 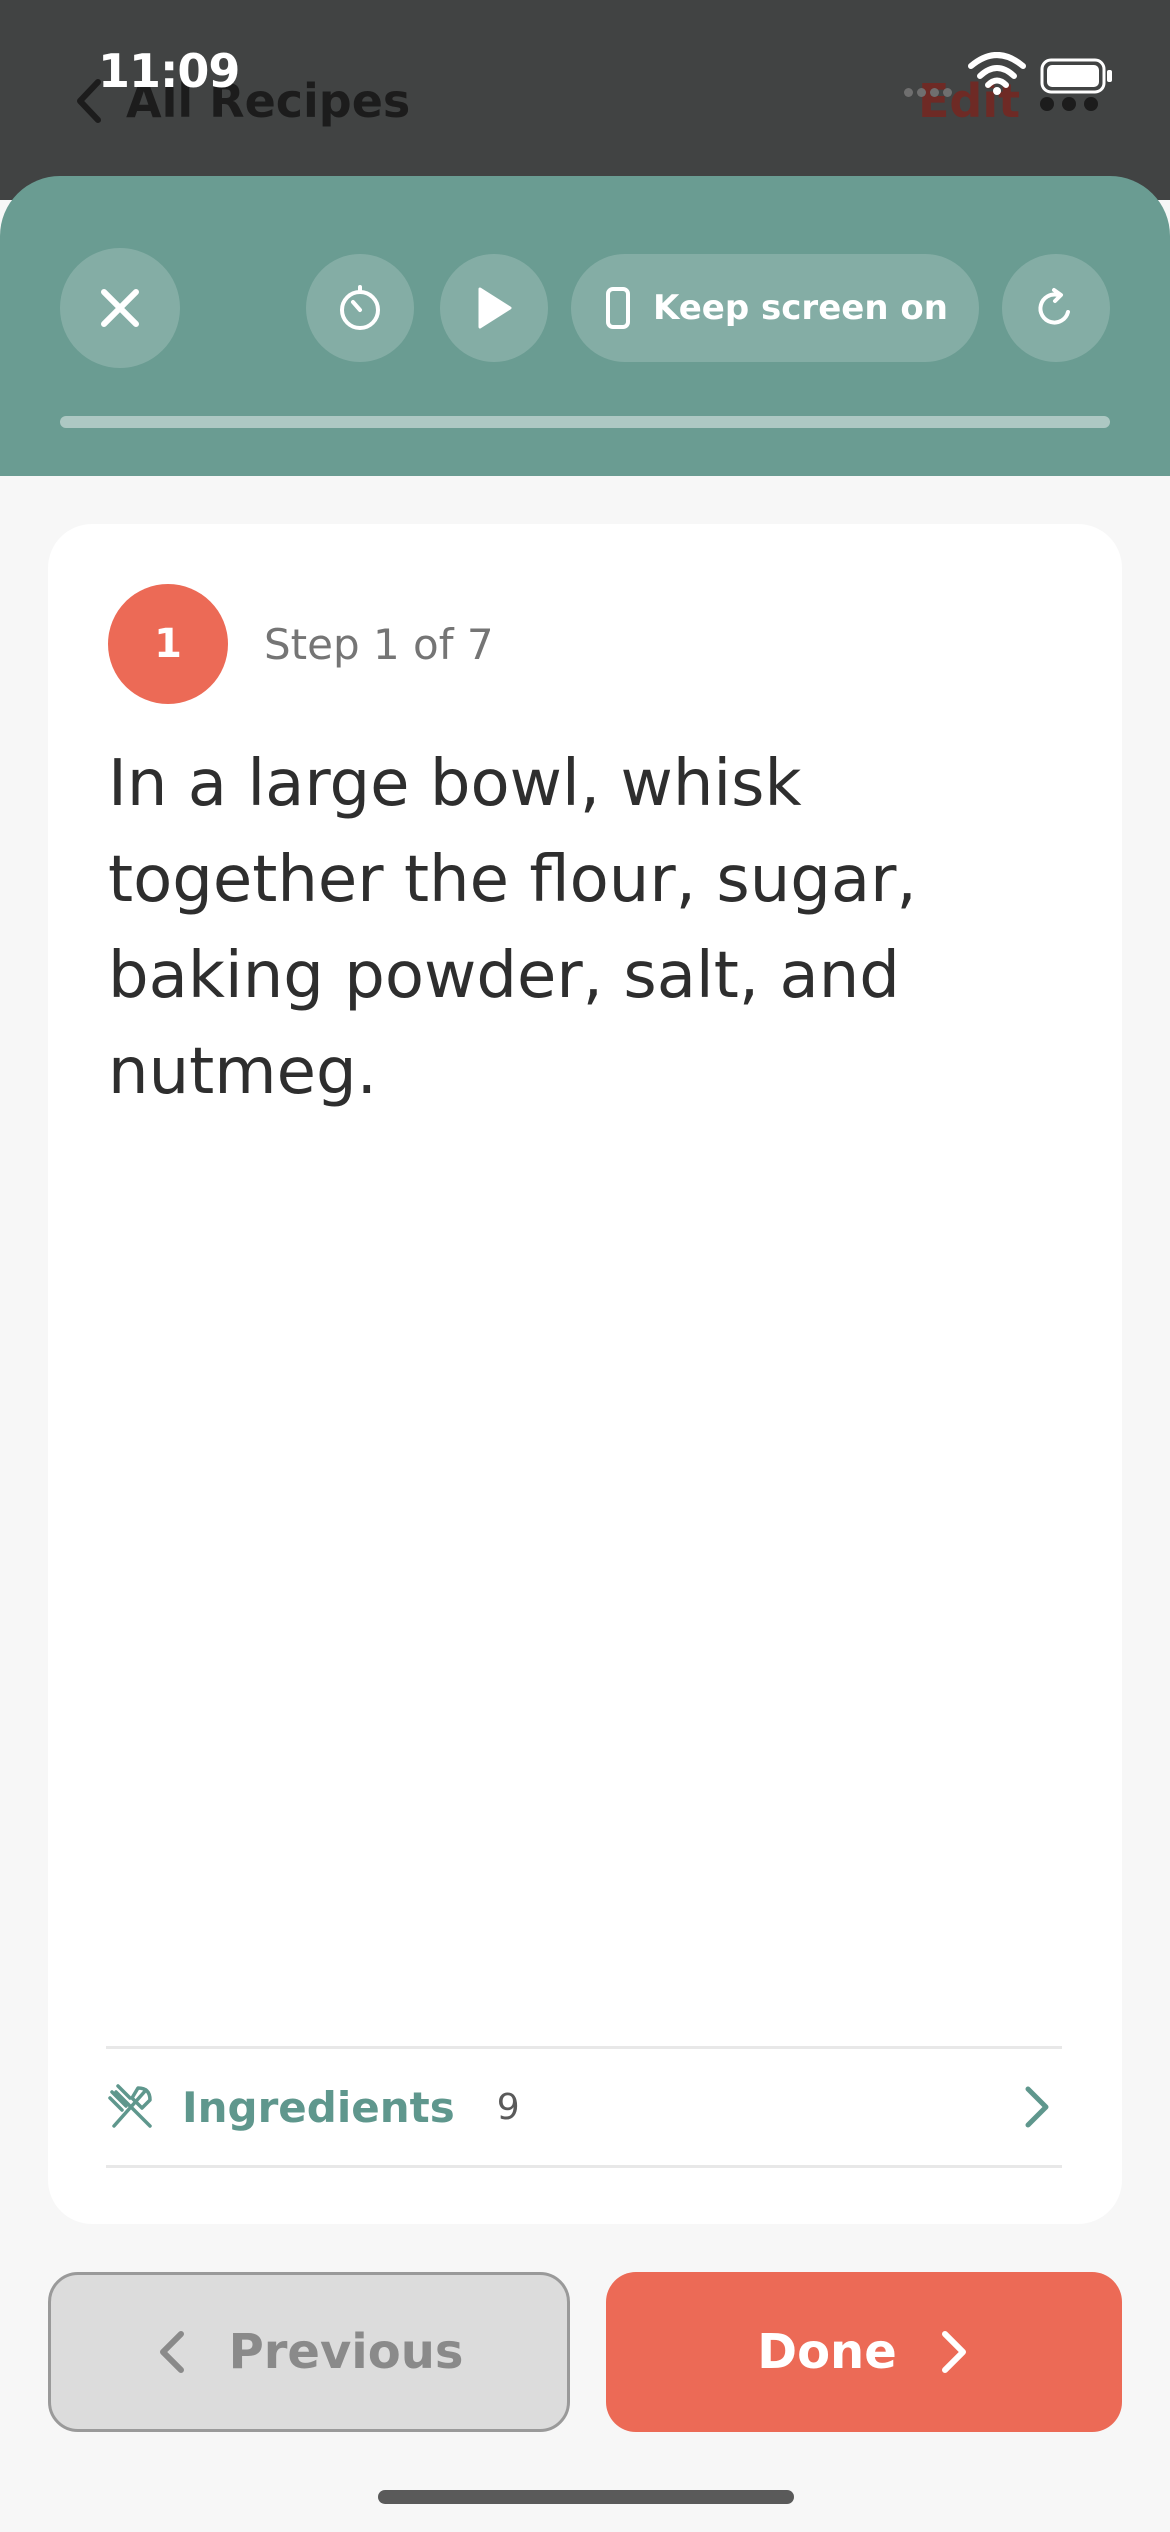 What do you see at coordinates (585, 422) in the screenshot?
I see `step-progress-bar` at bounding box center [585, 422].